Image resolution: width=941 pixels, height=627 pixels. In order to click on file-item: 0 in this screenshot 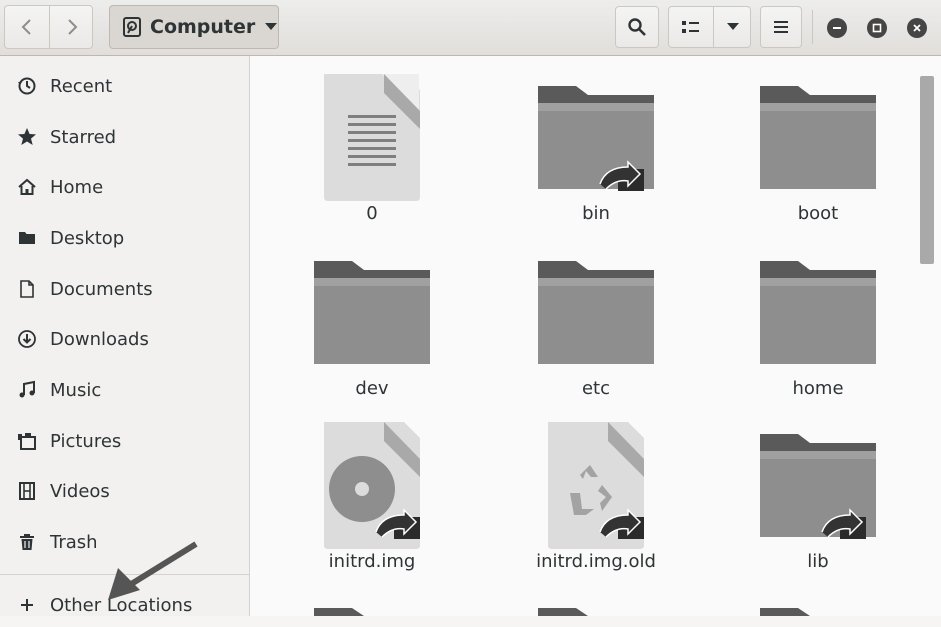, I will do `click(362, 156)`.